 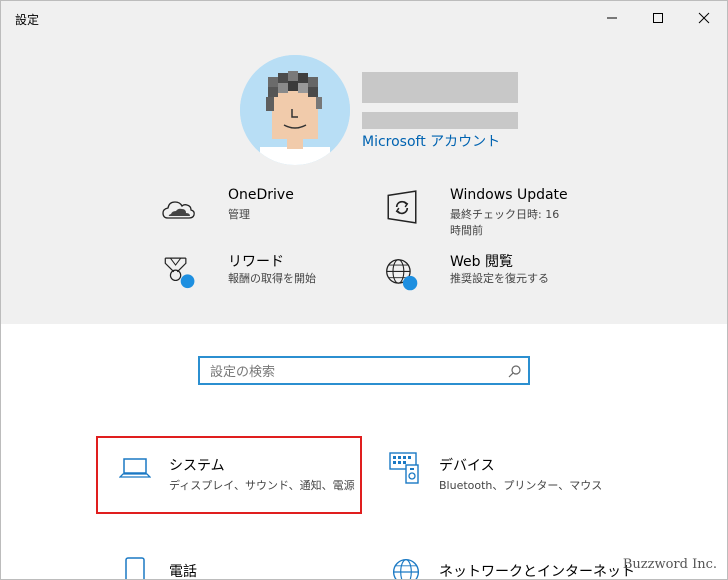 What do you see at coordinates (178, 210) in the screenshot?
I see `cloud-icon` at bounding box center [178, 210].